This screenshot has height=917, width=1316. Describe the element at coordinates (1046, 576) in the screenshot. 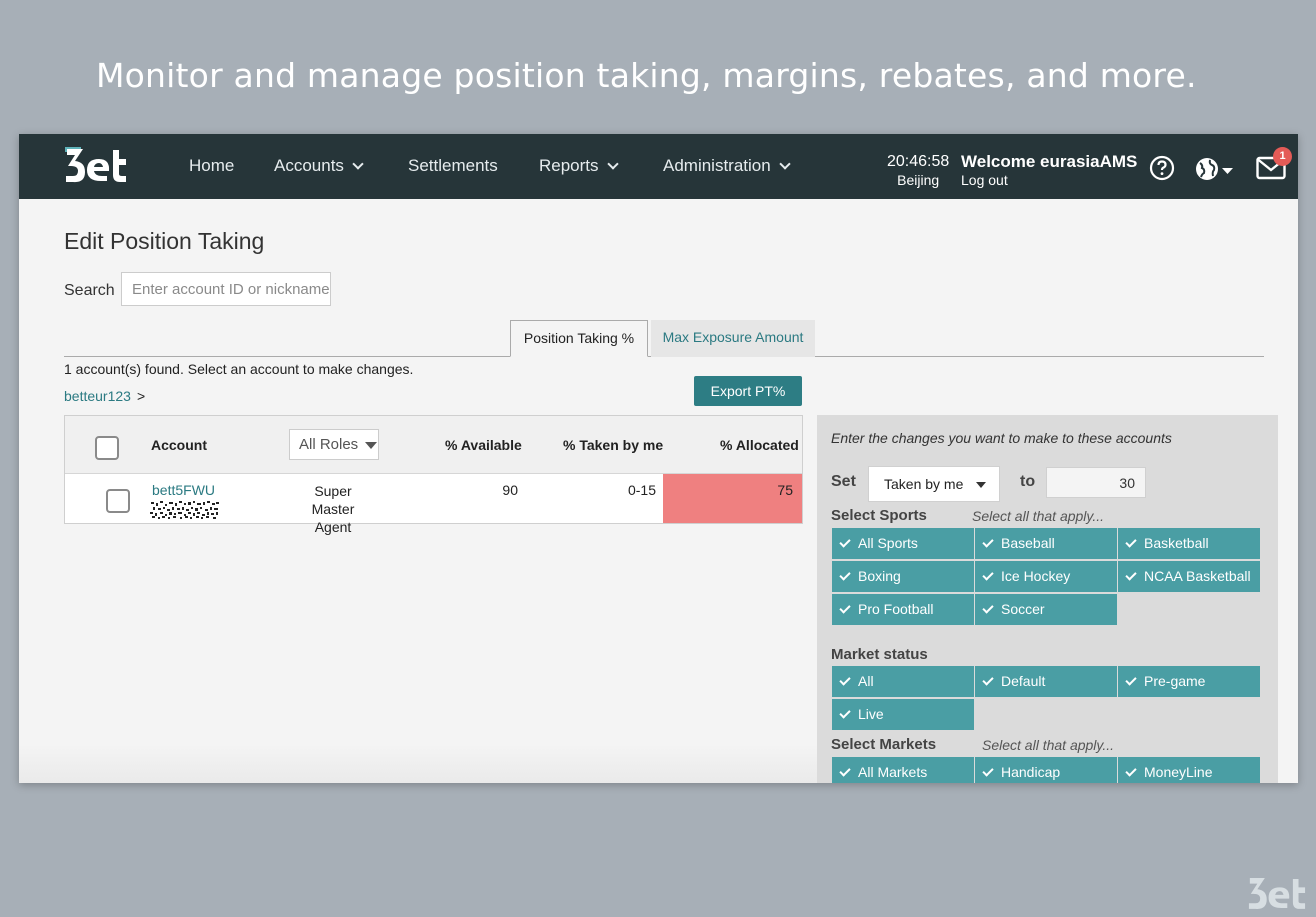

I see `sport-chip-ice-hockey: Ice Hockey` at that location.